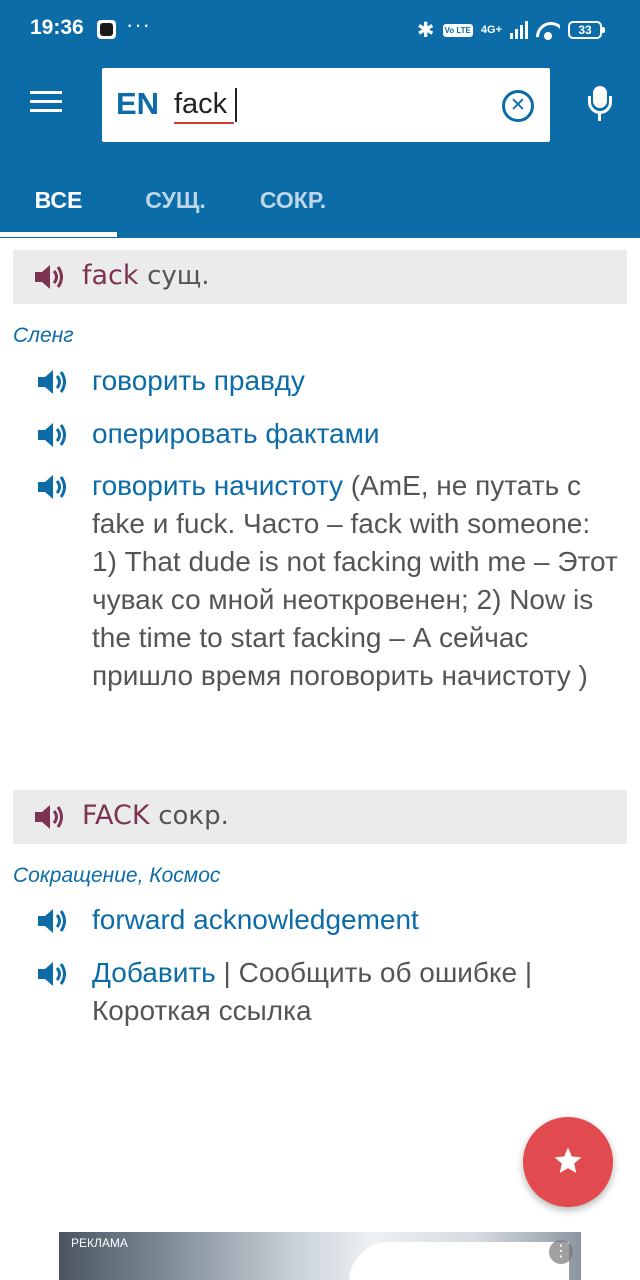 Image resolution: width=640 pixels, height=1280 pixels. Describe the element at coordinates (459, 1261) in the screenshot. I see `ad-image` at that location.